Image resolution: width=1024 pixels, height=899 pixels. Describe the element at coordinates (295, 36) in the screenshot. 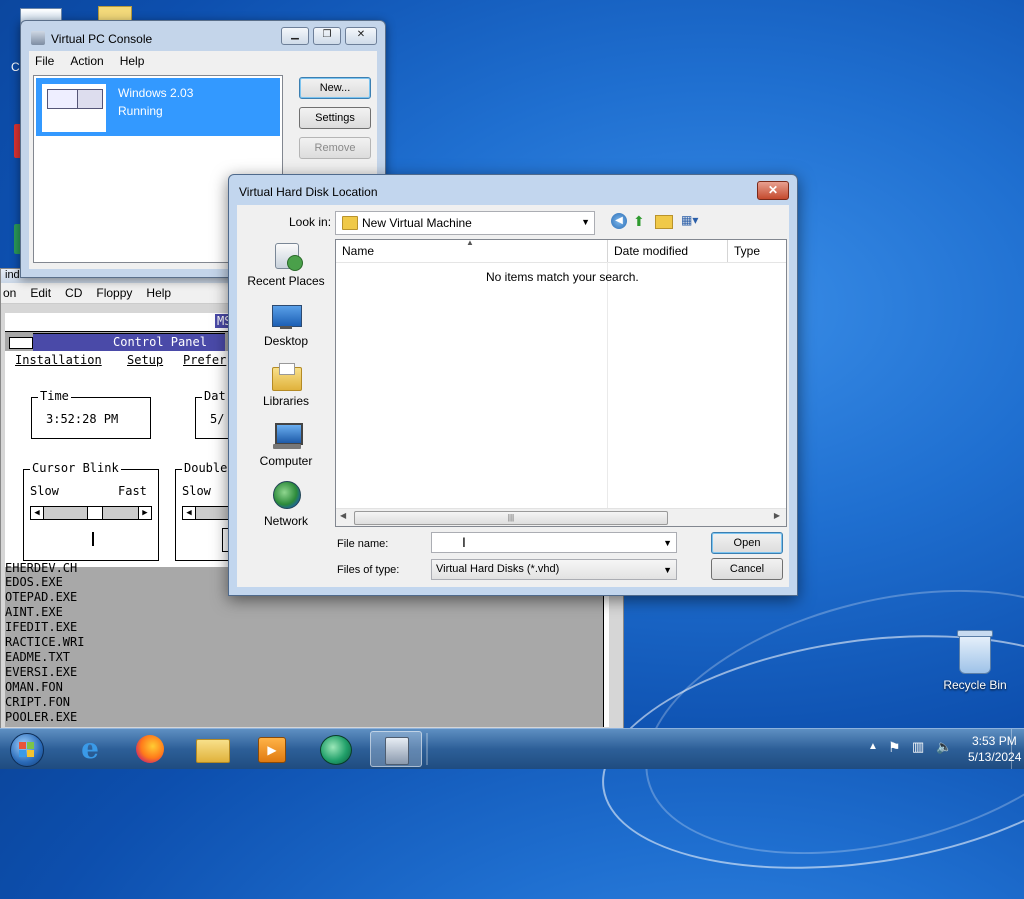

I see `minimize-button: ▁` at that location.